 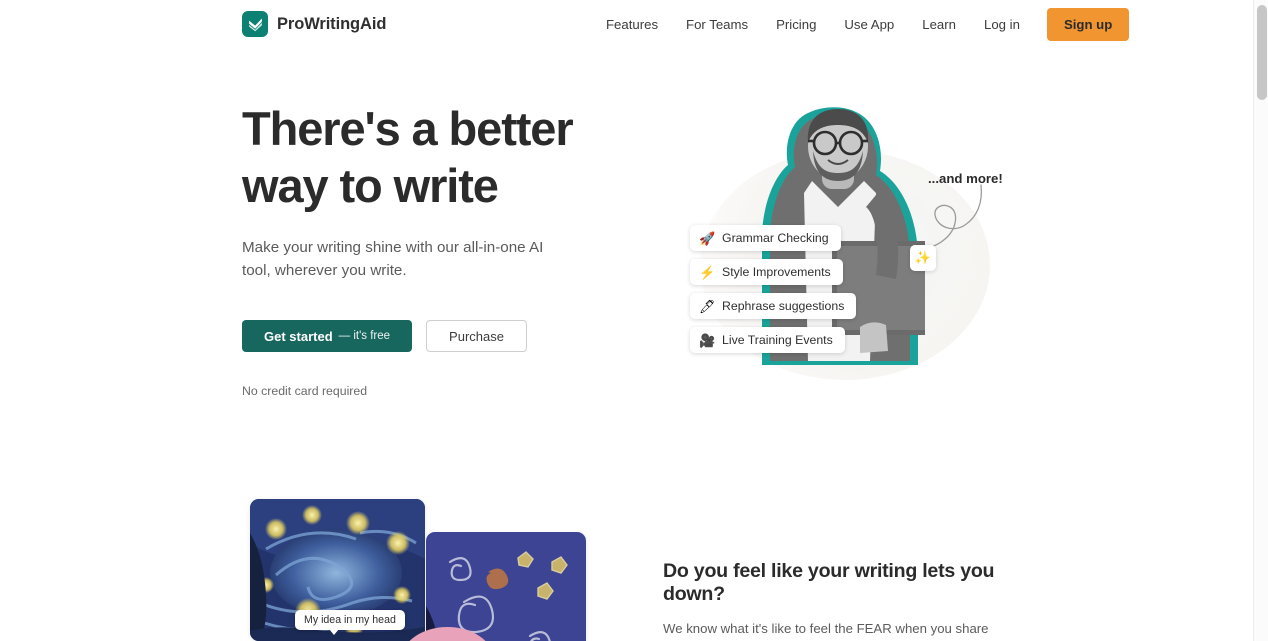 I want to click on hero-headline-line-2: way to write, so click(x=370, y=185).